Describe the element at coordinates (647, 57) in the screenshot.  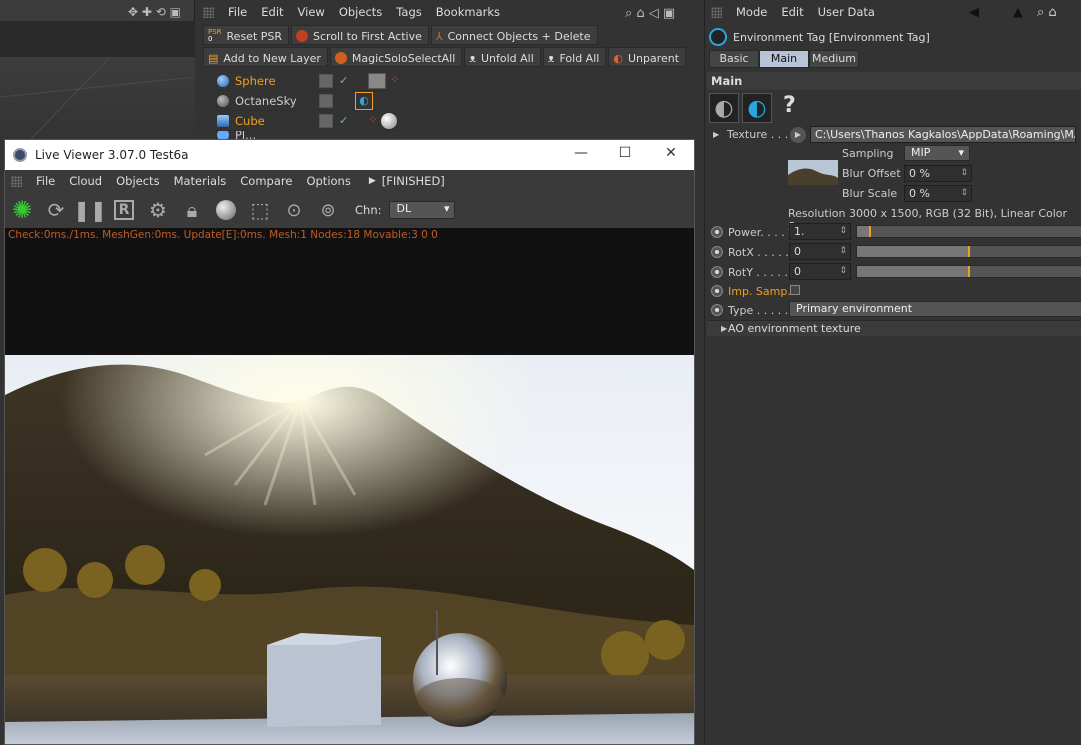
I see `unparent-button: ◐ Unparent` at that location.